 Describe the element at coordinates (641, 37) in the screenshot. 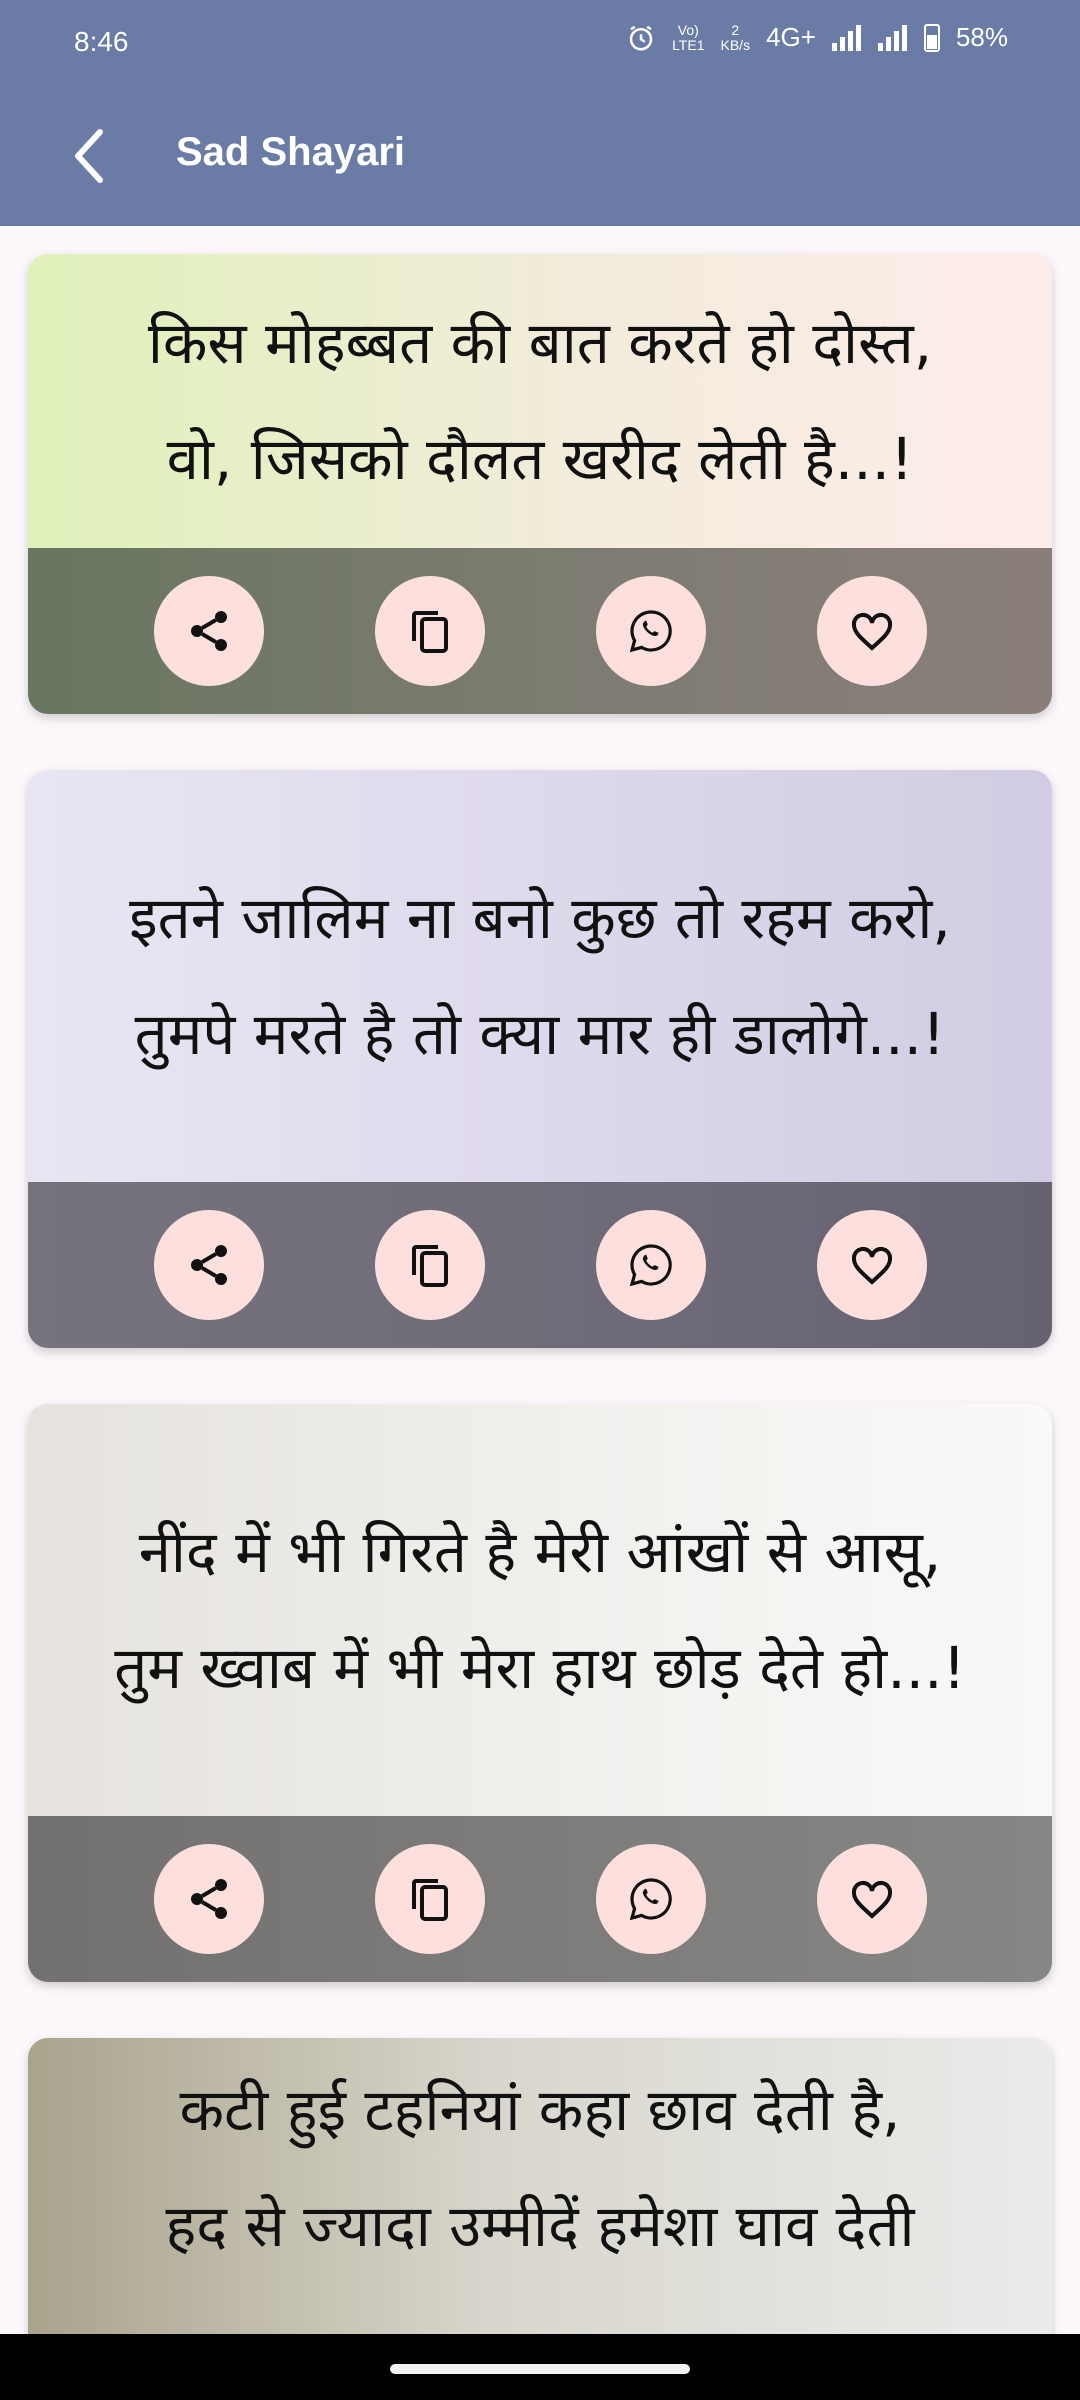

I see `alarm-icon` at that location.